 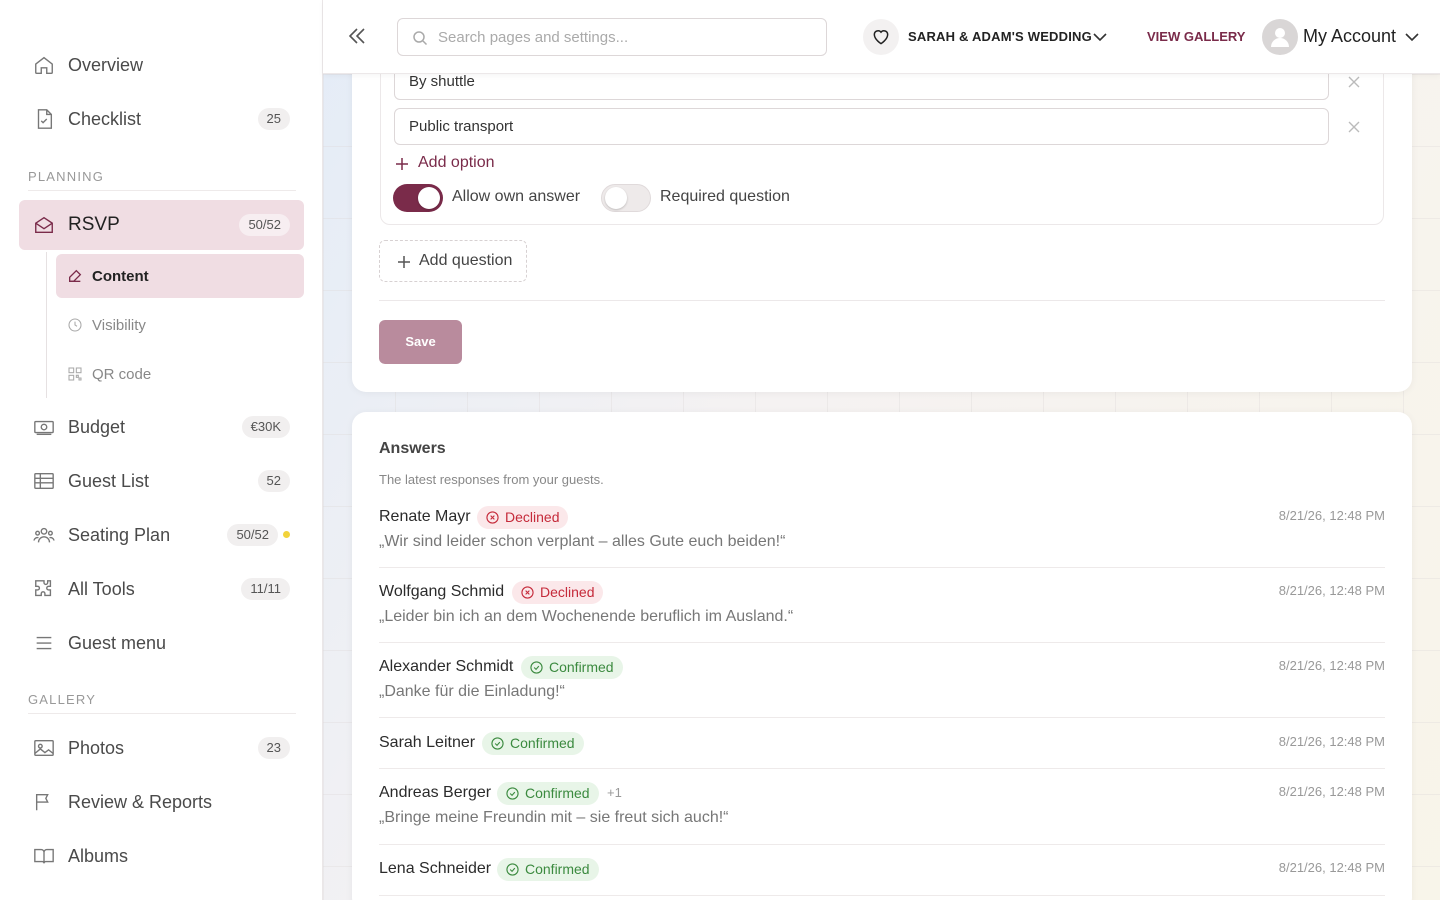 I want to click on sidebar-item-label: Overview, so click(x=106, y=64).